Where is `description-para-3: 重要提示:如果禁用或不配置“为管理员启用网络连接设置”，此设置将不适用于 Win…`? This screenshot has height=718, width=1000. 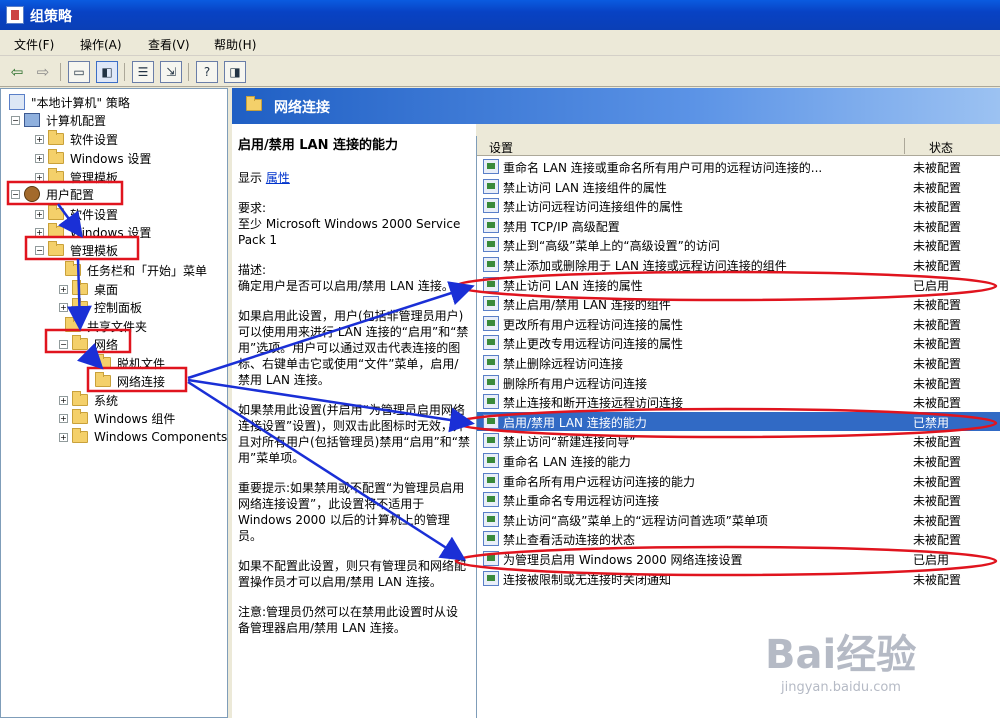
description-para-3: 重要提示:如果禁用或不配置“为管理员启用网络连接设置”，此设置将不适用于 Win… is located at coordinates (351, 512).